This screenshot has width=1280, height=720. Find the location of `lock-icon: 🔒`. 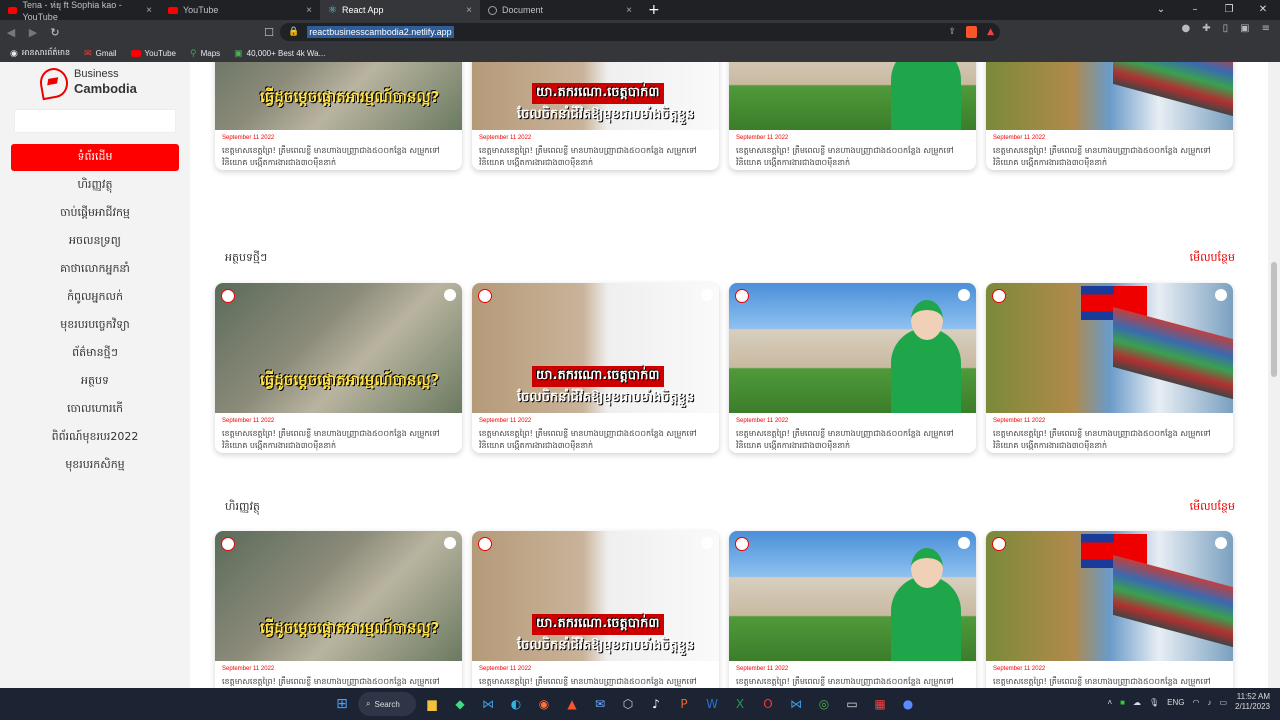

lock-icon: 🔒 is located at coordinates (293, 32).